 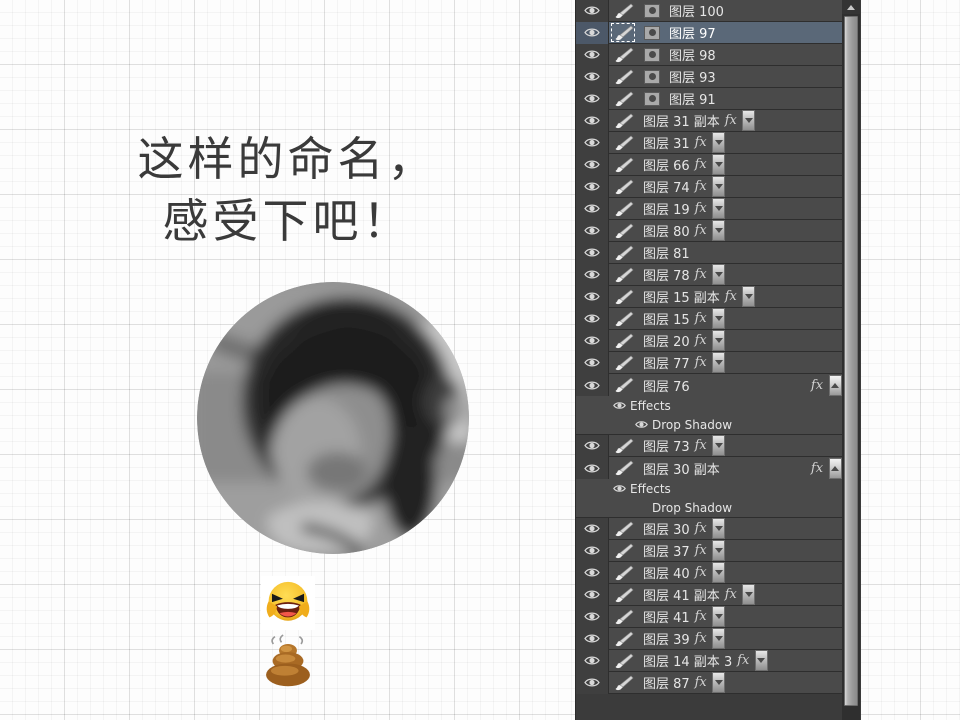 What do you see at coordinates (690, 98) in the screenshot?
I see `layer-name-label: 图层 91` at bounding box center [690, 98].